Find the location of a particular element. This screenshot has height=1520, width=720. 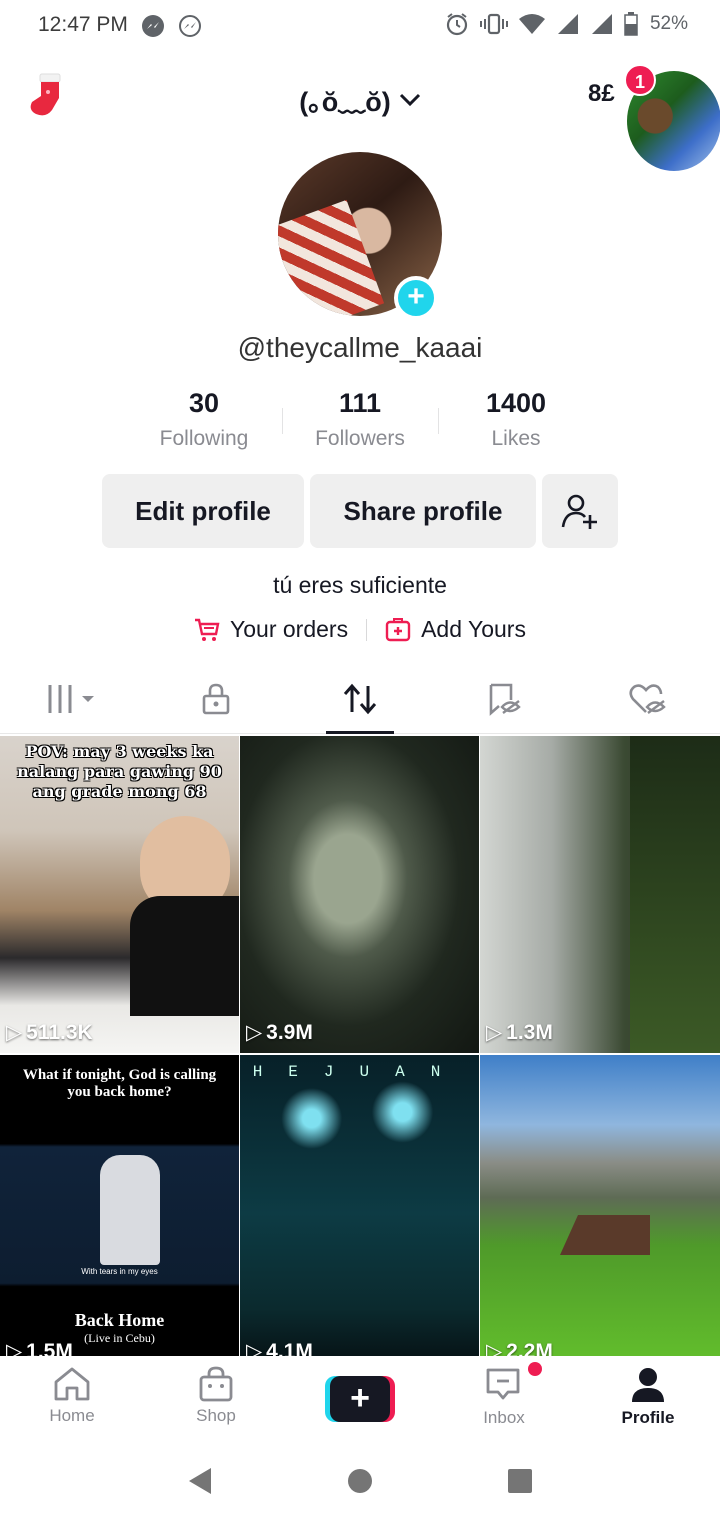

alarm-icon is located at coordinates (457, 24).